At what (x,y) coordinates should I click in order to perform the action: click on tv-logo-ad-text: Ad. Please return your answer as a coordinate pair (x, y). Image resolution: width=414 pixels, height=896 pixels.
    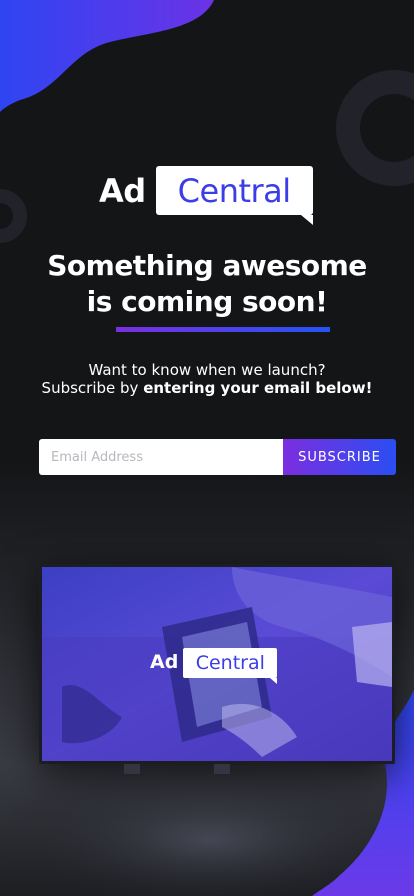
    Looking at the image, I should click on (164, 662).